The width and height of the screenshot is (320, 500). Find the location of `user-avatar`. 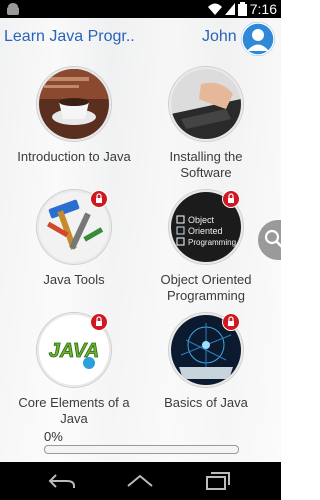

user-avatar is located at coordinates (258, 39).